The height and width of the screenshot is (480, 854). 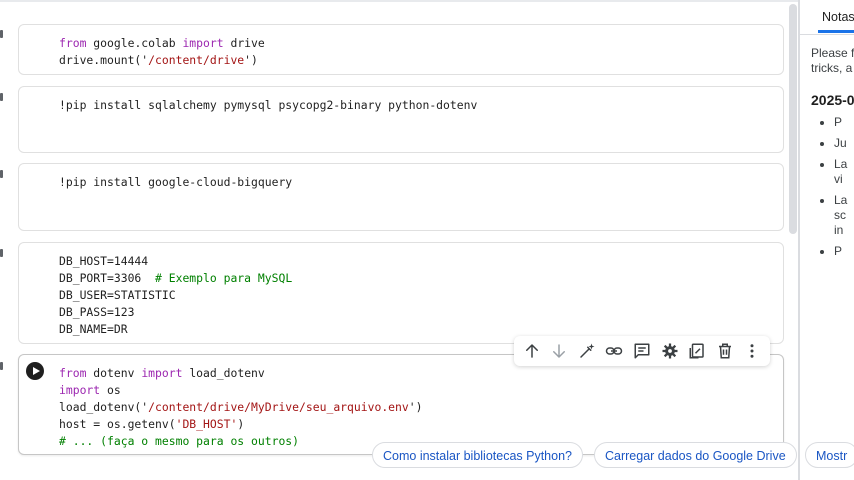 What do you see at coordinates (695, 455) in the screenshot?
I see `suggestion-chip-load-drive-data: Carregar dados do Google Drive` at bounding box center [695, 455].